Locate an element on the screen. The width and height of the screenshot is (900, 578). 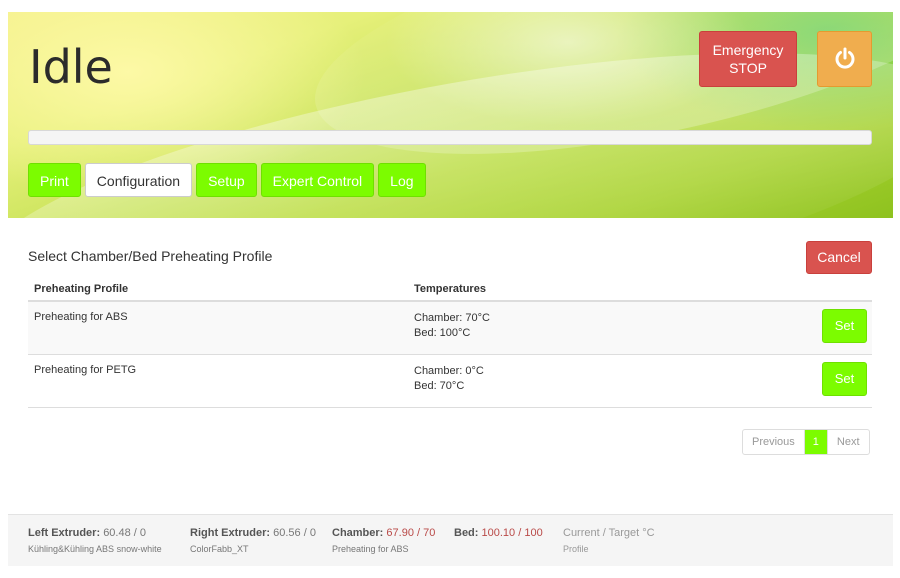
tab-configuration: Configuration is located at coordinates (138, 180).